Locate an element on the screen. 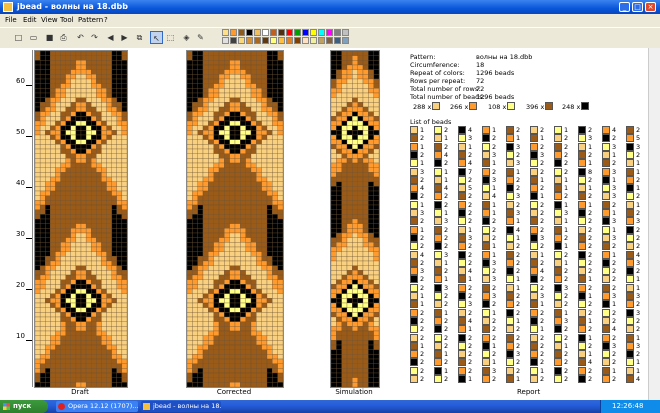 The image size is (660, 413). close-button: × is located at coordinates (650, 7).